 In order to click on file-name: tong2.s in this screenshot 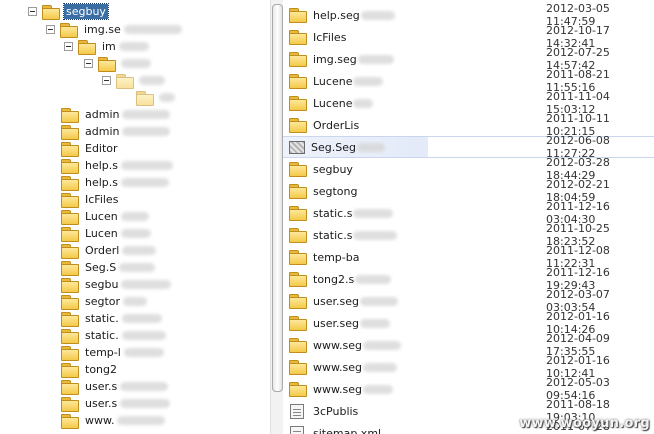, I will do `click(334, 279)`.